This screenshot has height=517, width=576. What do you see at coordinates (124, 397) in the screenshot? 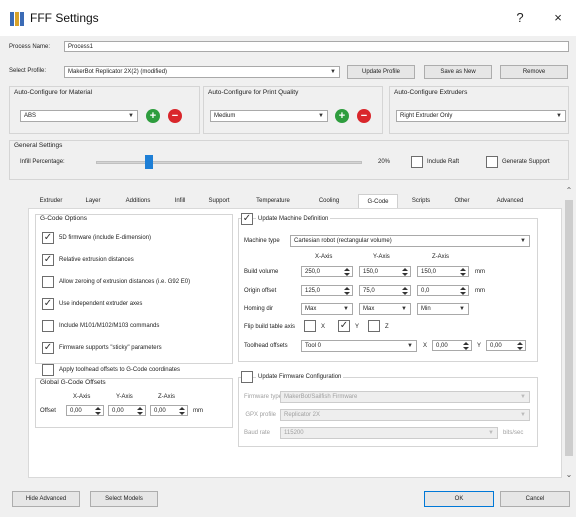
I see `offset-y-axis-header: Y-Axis` at bounding box center [124, 397].